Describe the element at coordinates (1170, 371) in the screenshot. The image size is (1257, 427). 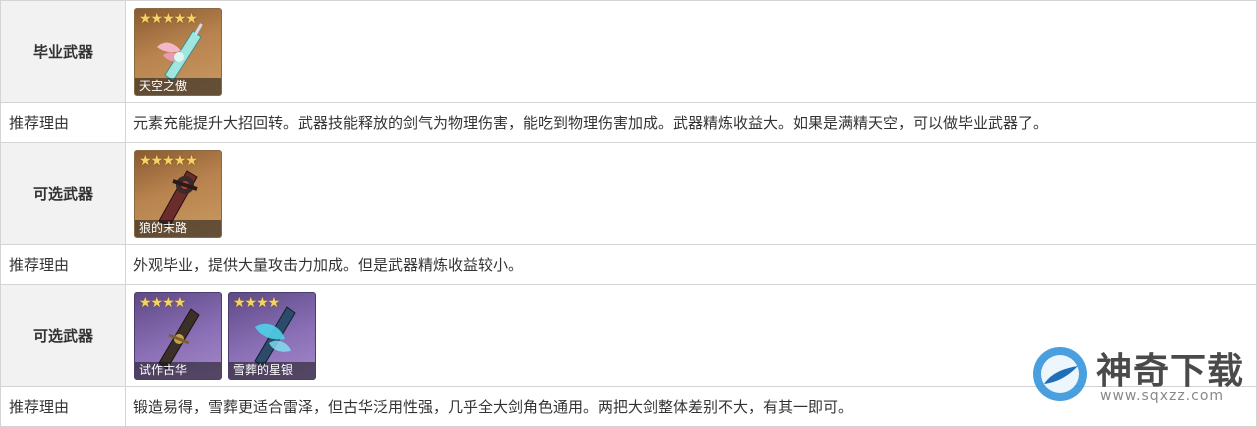
I see `watermark-title: 神奇下载` at that location.